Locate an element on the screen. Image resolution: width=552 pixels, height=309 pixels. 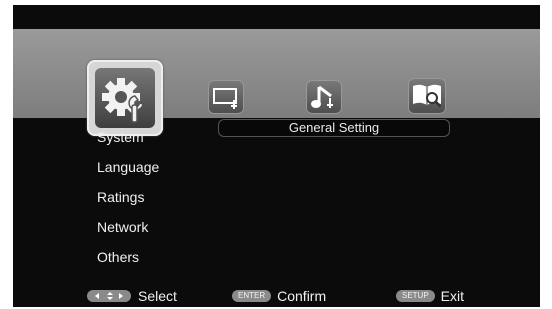
gear-wrench-icon is located at coordinates (123, 100).